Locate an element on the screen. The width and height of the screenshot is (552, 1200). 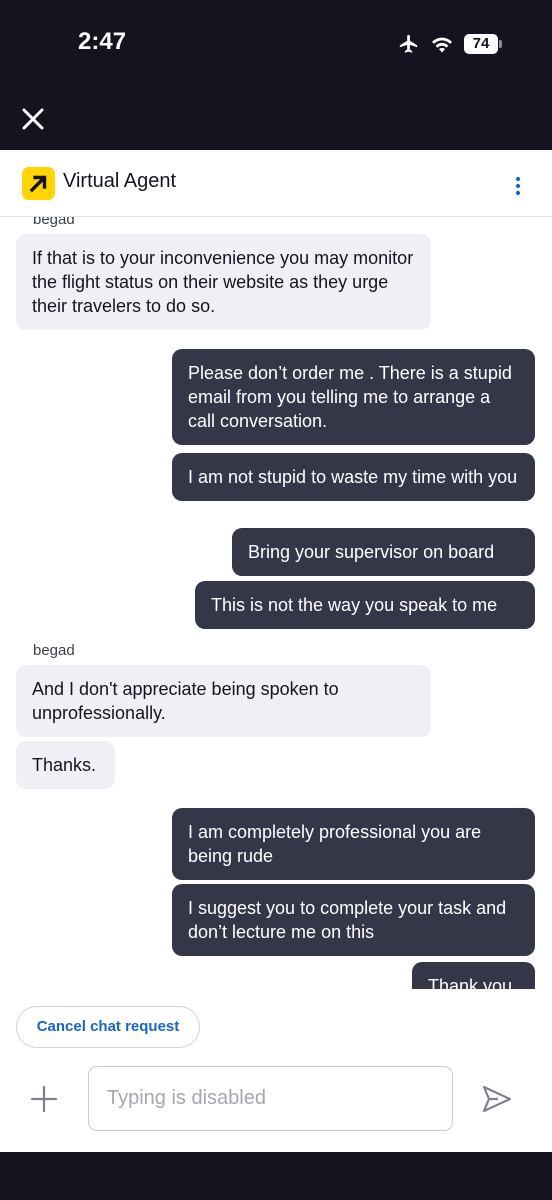
airplane-icon is located at coordinates (409, 46).